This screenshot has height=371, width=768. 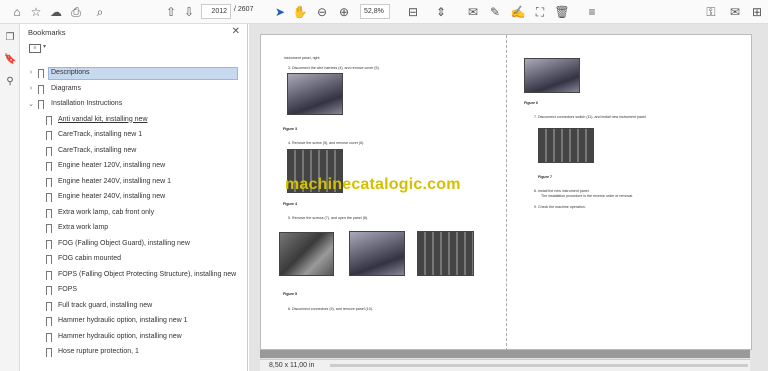 I want to click on more-tools-icon: ⊞, so click(x=757, y=12).